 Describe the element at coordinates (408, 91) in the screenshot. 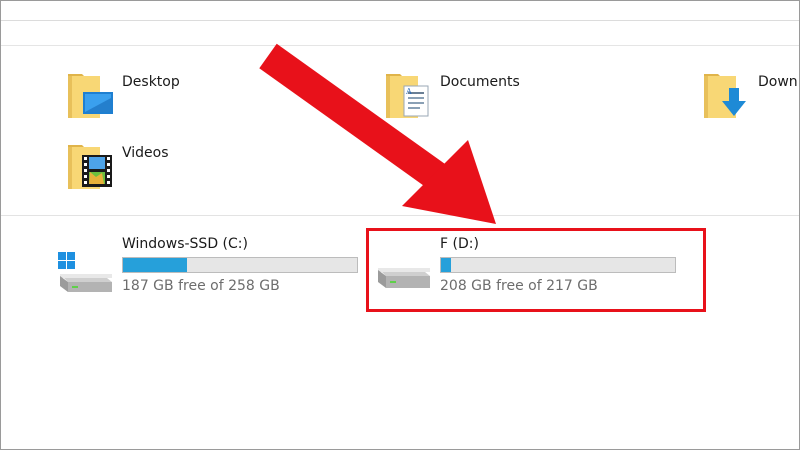

I see `svg-text: A` at that location.